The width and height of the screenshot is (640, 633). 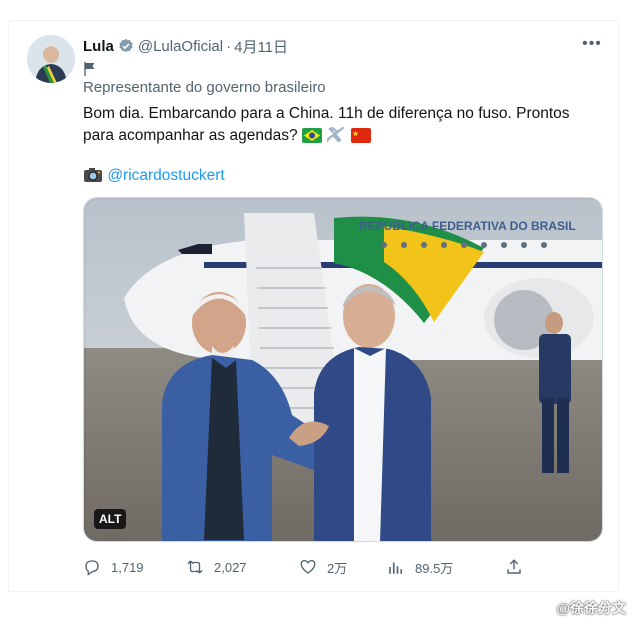 I want to click on share-button, so click(x=519, y=567).